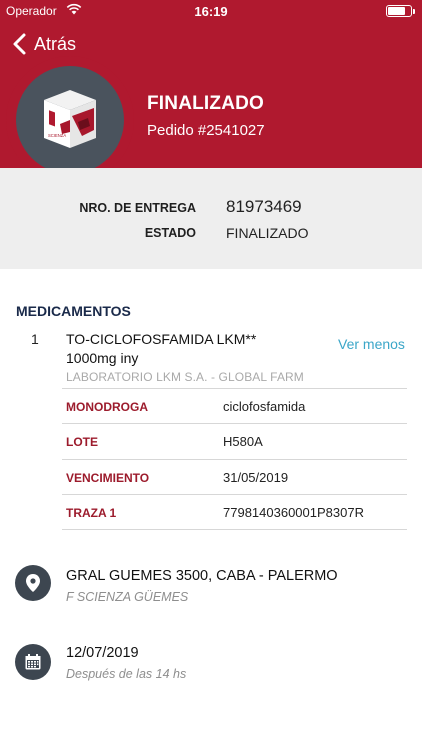 This screenshot has height=750, width=422. Describe the element at coordinates (108, 478) in the screenshot. I see `detail-label: VENCIMIENTO` at that location.